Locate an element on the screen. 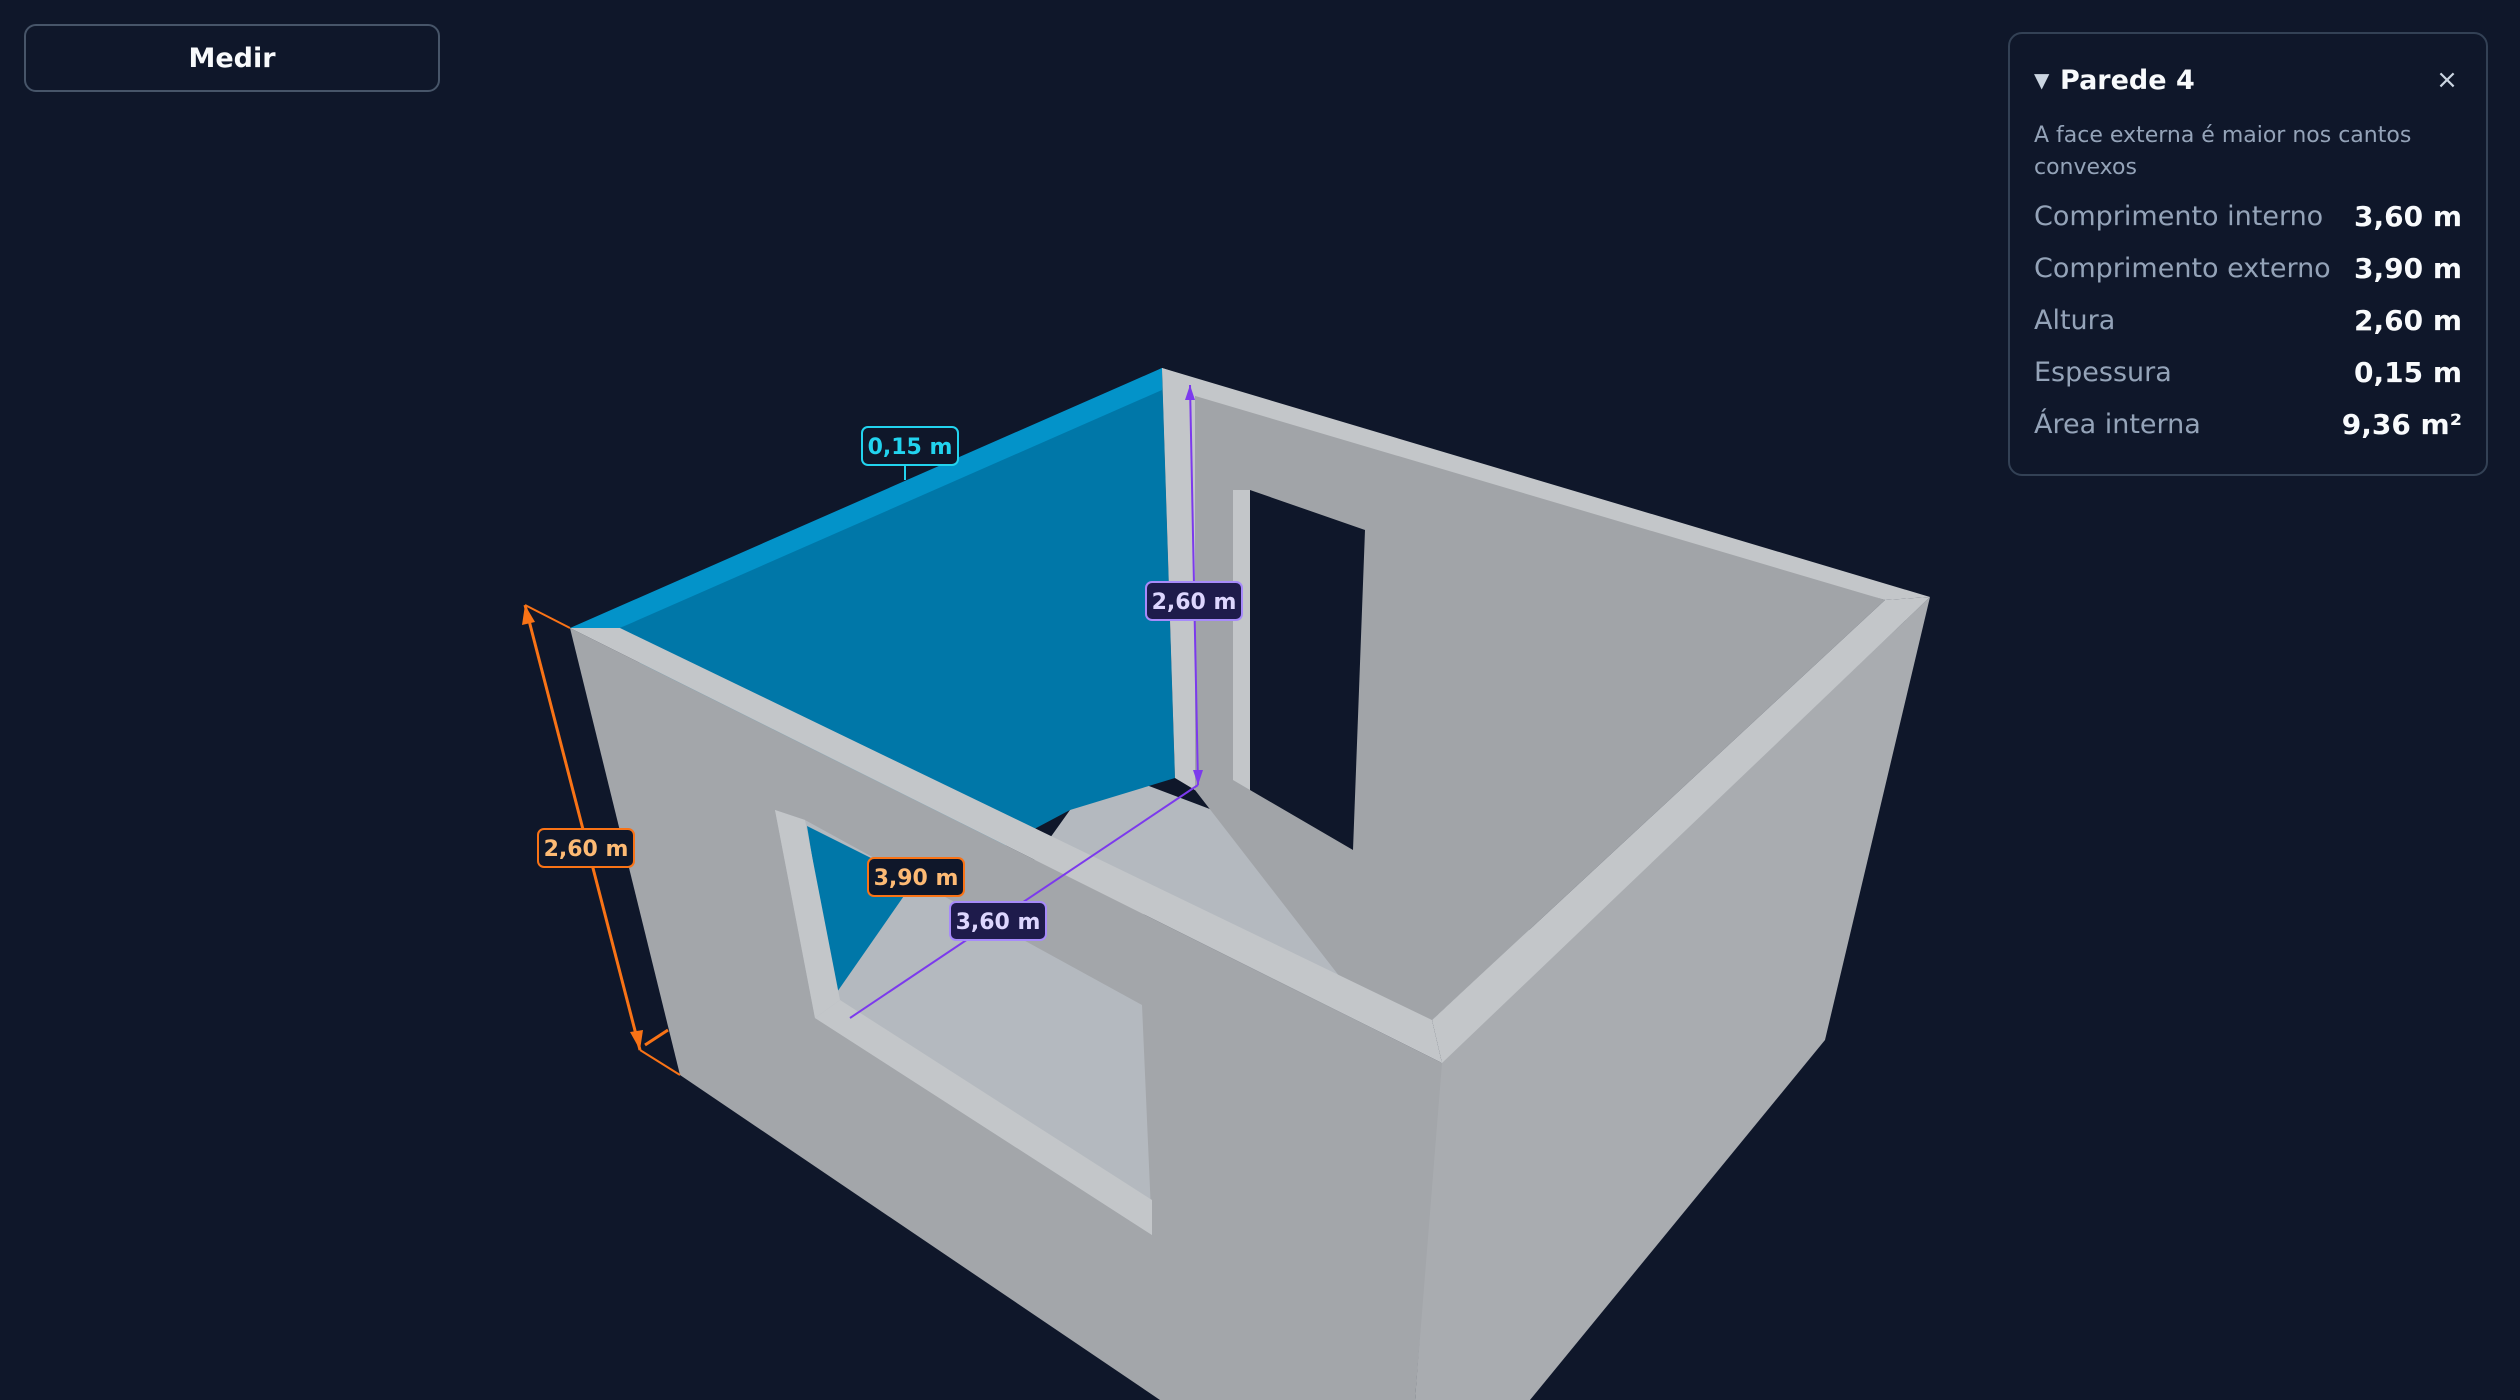 This screenshot has height=1400, width=2520. outer-height-label-text: 2,60 m is located at coordinates (586, 849).